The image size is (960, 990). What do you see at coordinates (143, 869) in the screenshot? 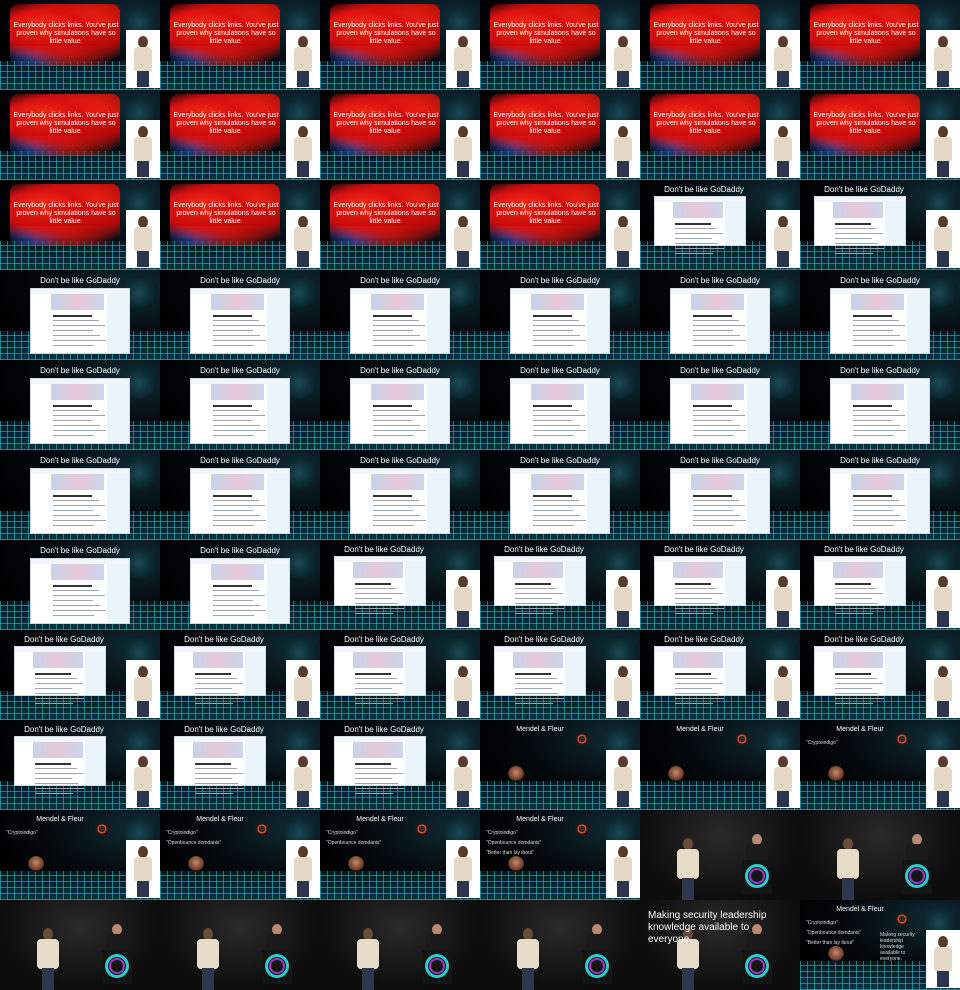
I see `speaker-video` at bounding box center [143, 869].